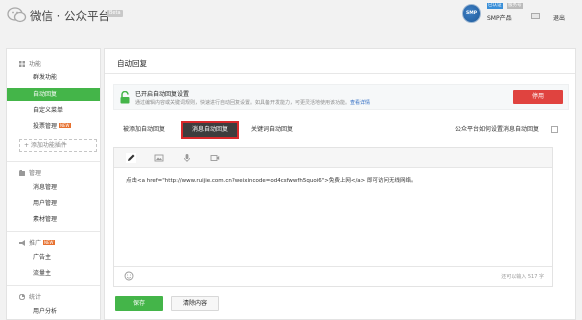 The width and height of the screenshot is (582, 320). Describe the element at coordinates (22, 297) in the screenshot. I see `chart-icon` at that location.